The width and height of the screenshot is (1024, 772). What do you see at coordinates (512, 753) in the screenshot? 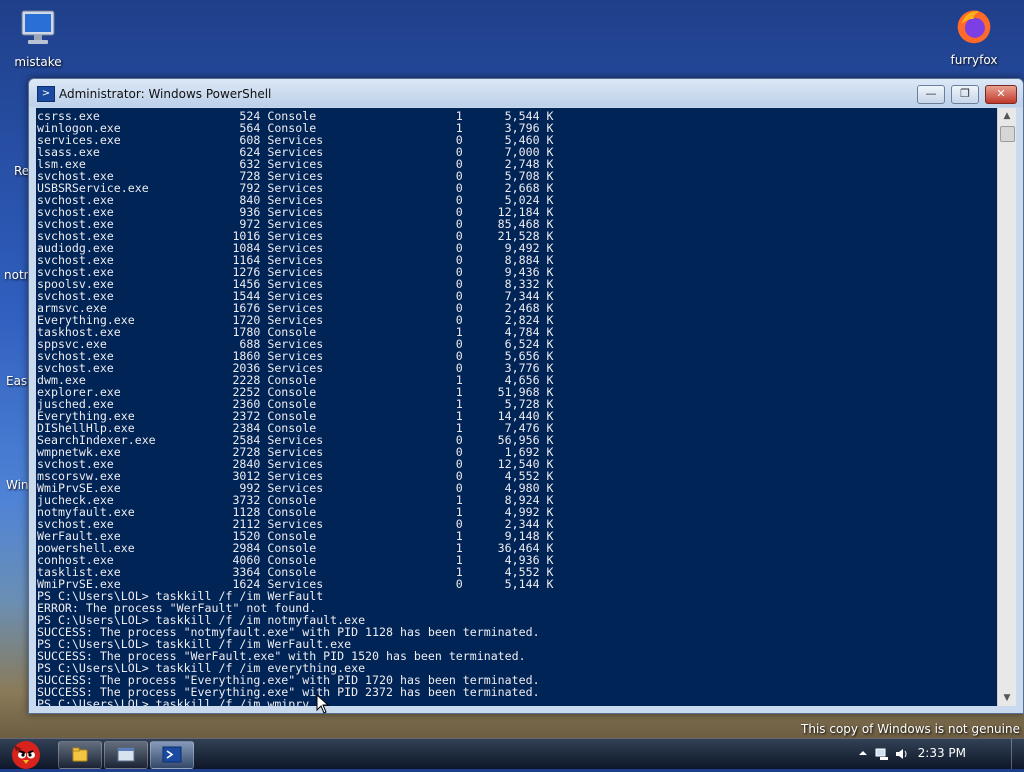
I see `taskbar: 2:33 PM` at bounding box center [512, 753].